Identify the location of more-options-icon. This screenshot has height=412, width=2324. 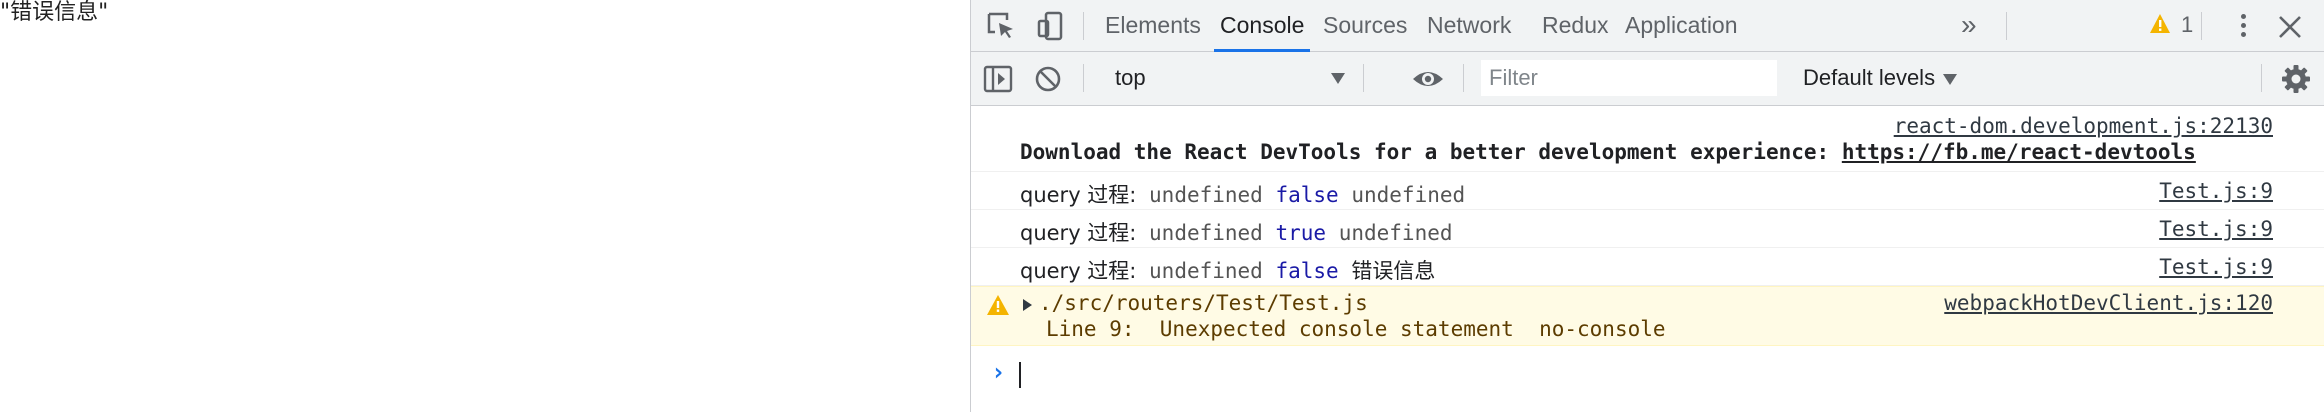
(2243, 27).